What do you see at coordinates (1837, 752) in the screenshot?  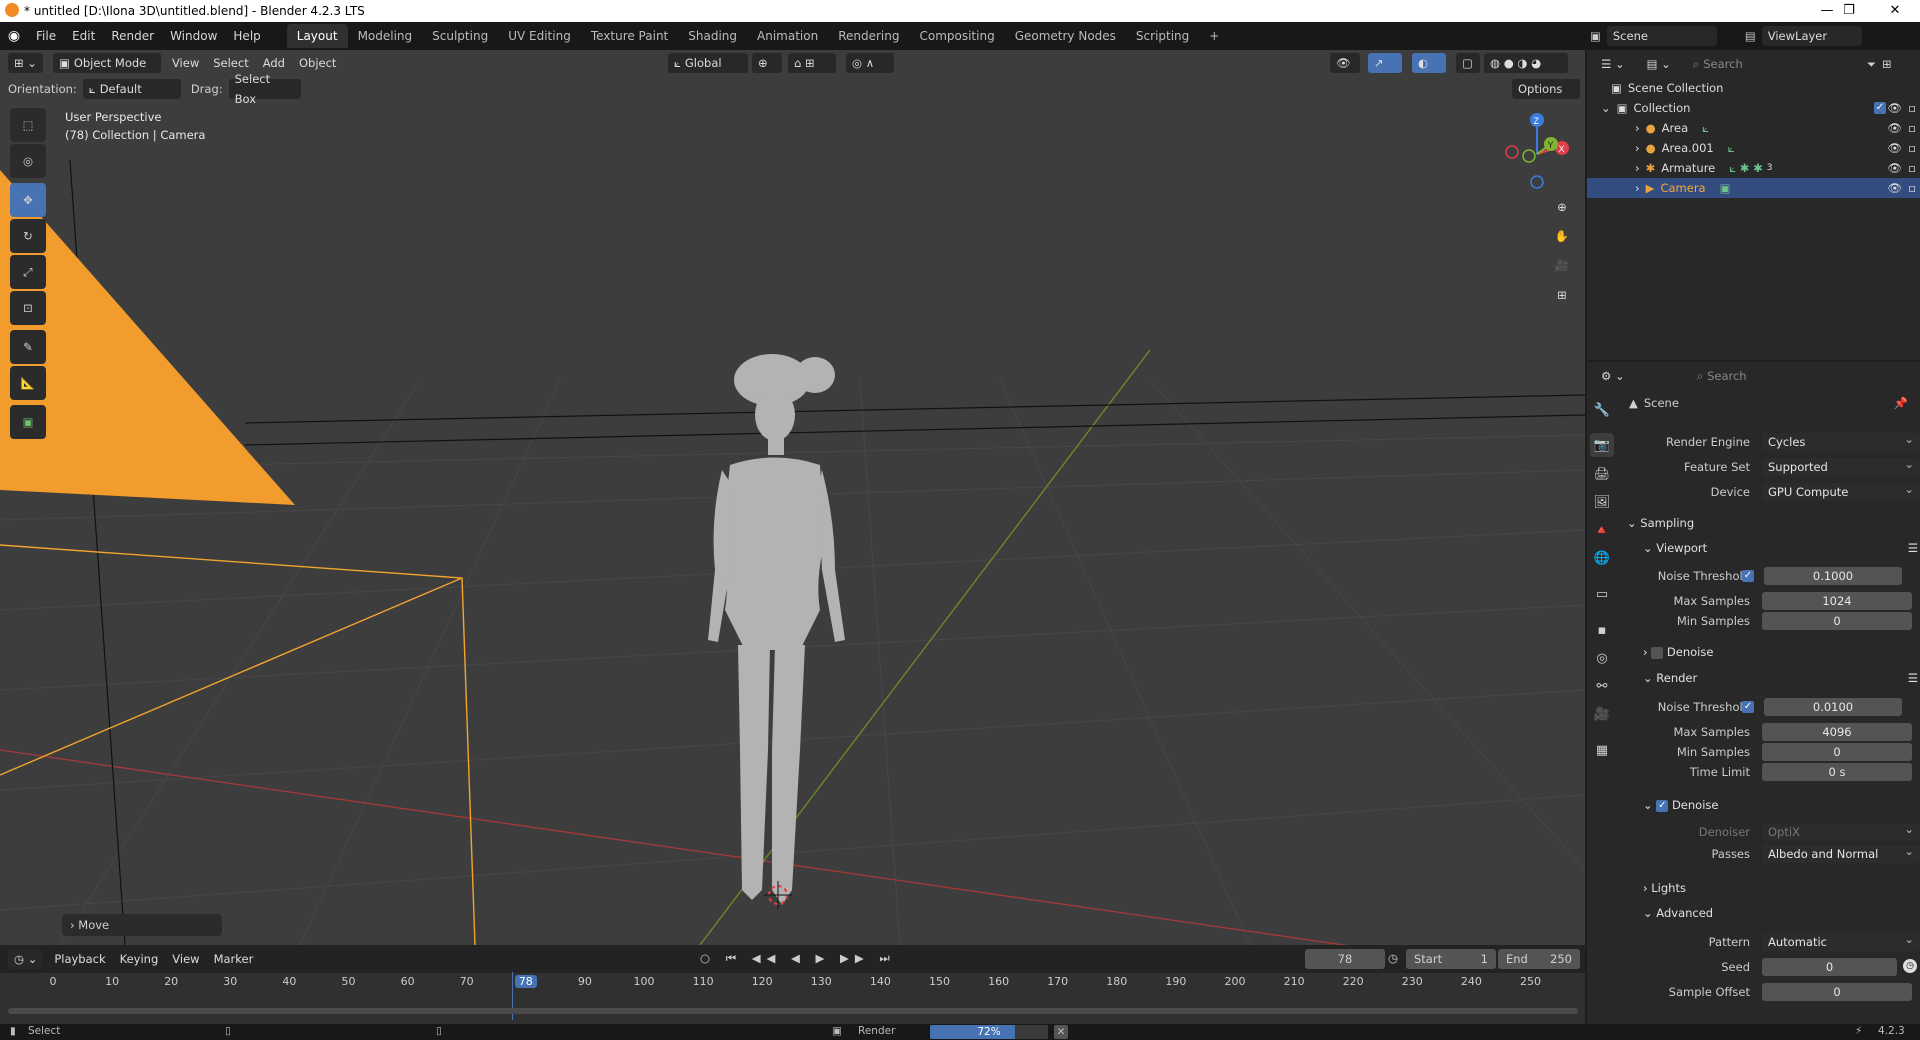 I see `r-min-samples-field: 0` at bounding box center [1837, 752].